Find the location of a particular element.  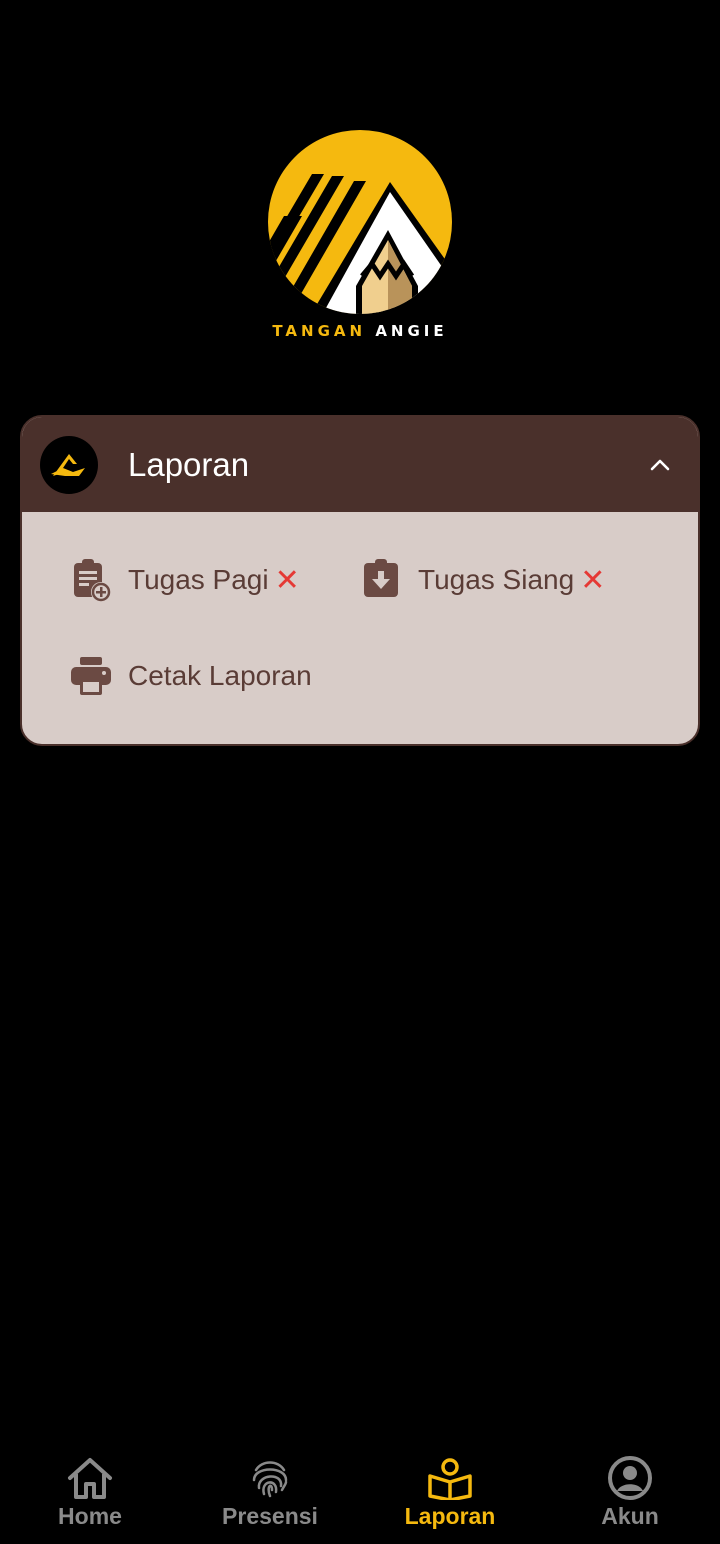

nav-akun: Akun is located at coordinates (630, 1497).